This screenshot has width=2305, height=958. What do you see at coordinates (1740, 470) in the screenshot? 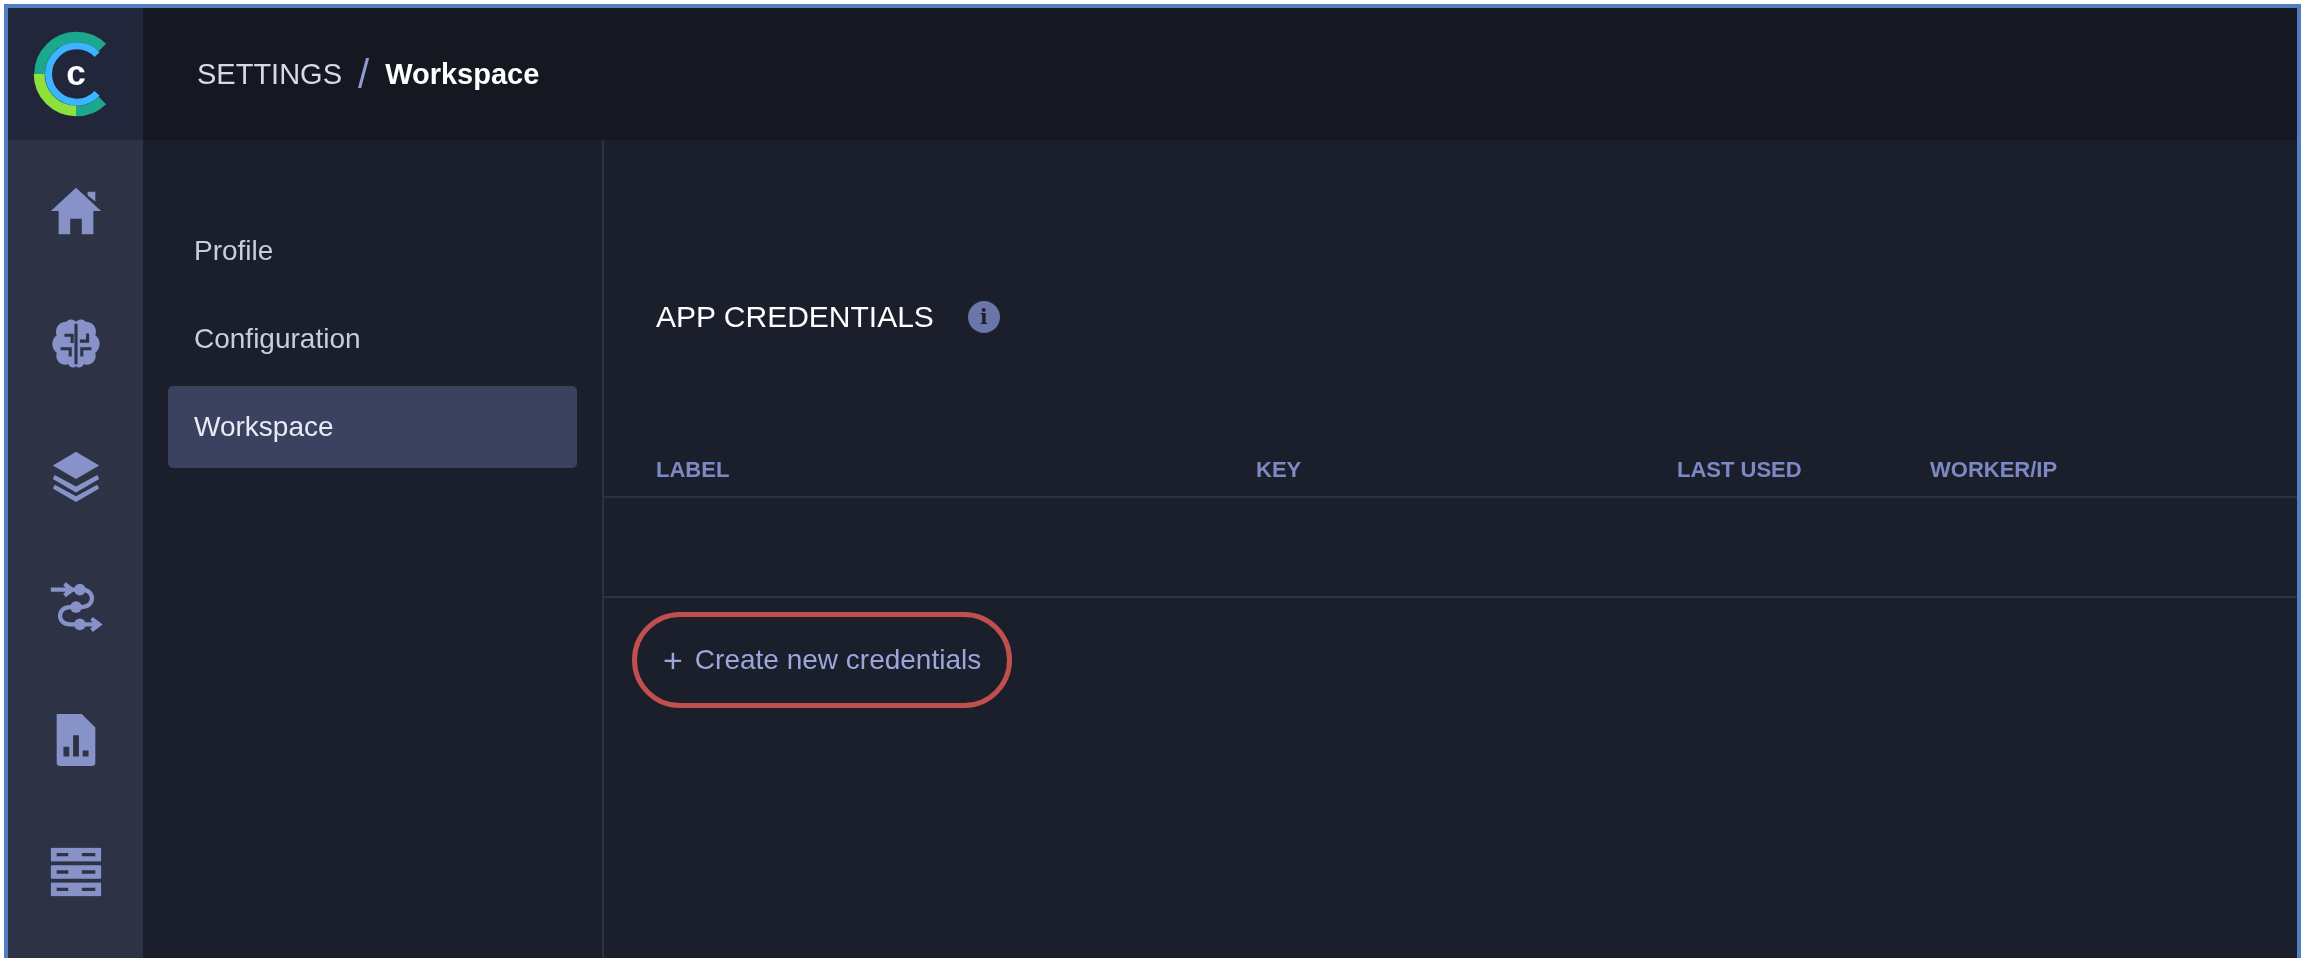
I see `column-header: LAST USED` at bounding box center [1740, 470].